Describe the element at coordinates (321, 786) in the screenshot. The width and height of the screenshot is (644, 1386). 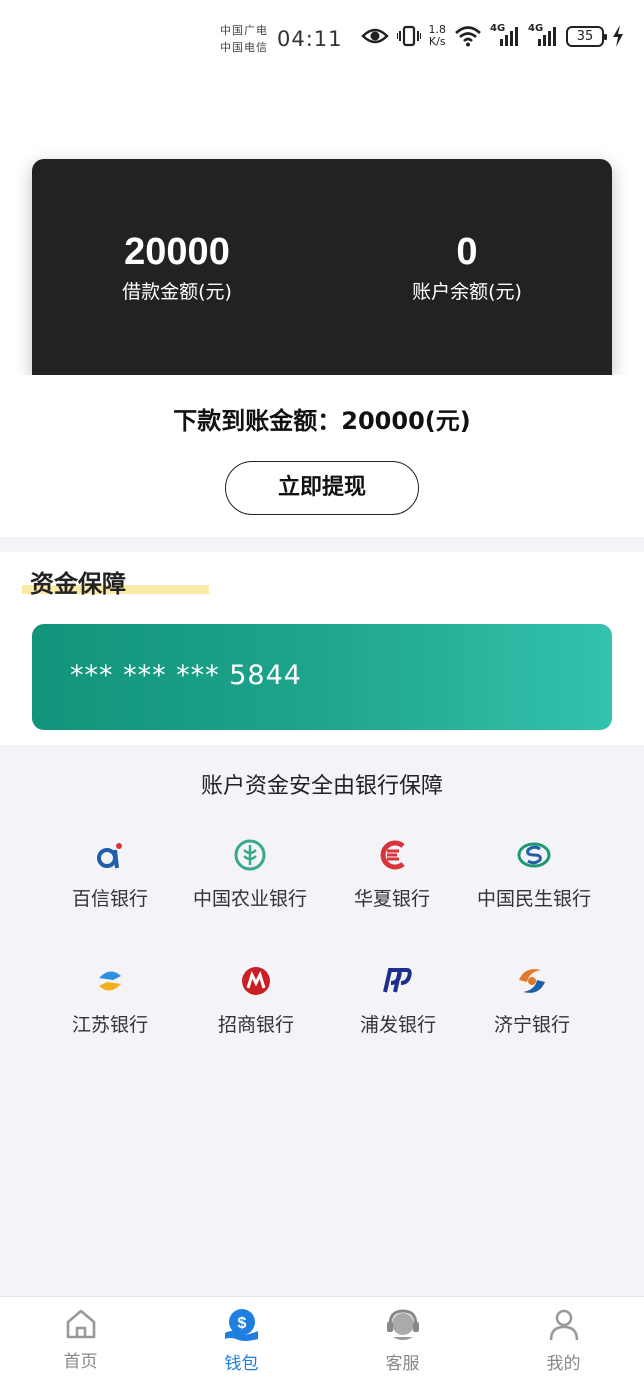
I see `guarantee-text: 账户资金安全由银行保障` at that location.